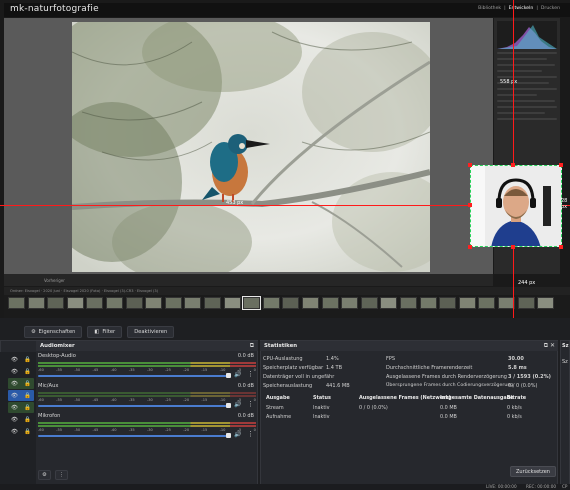 The width and height of the screenshot is (570, 490). Describe the element at coordinates (105, 332) in the screenshot. I see `filter-button: ◧ Filter` at that location.